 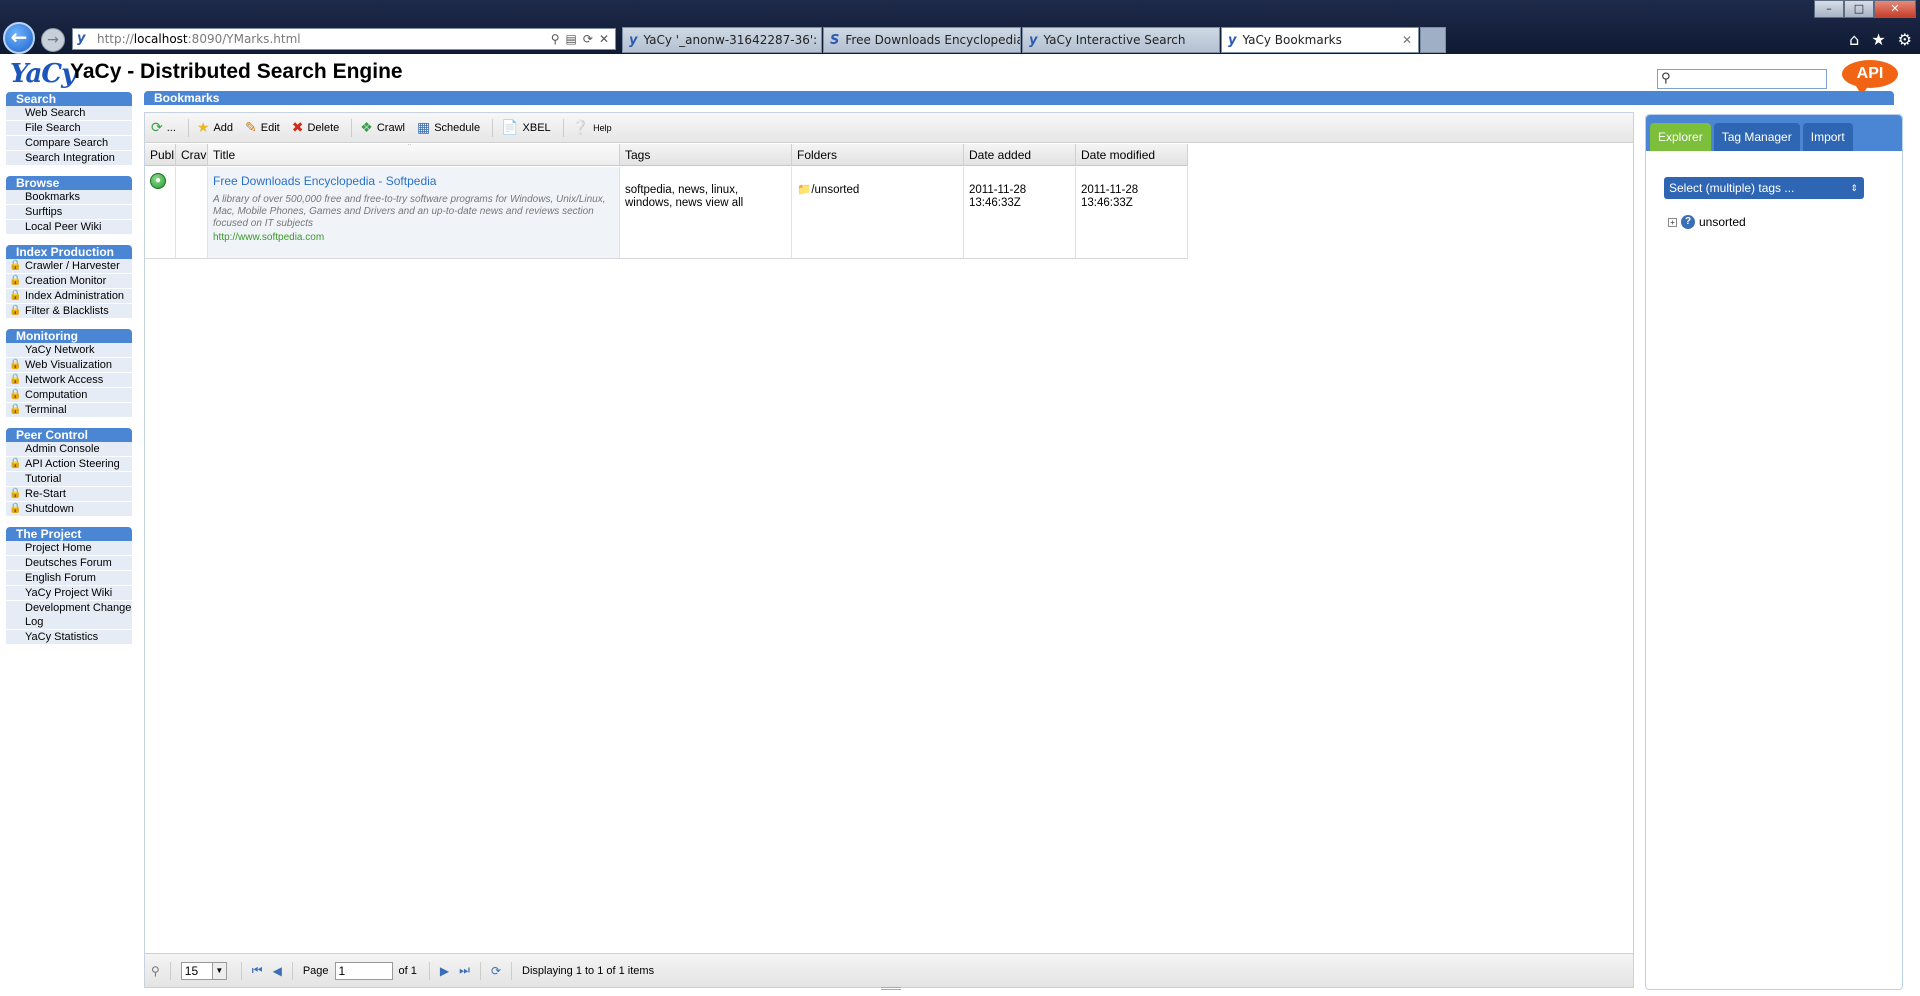 I want to click on crawl-button: ❖ Crawl, so click(x=382, y=127).